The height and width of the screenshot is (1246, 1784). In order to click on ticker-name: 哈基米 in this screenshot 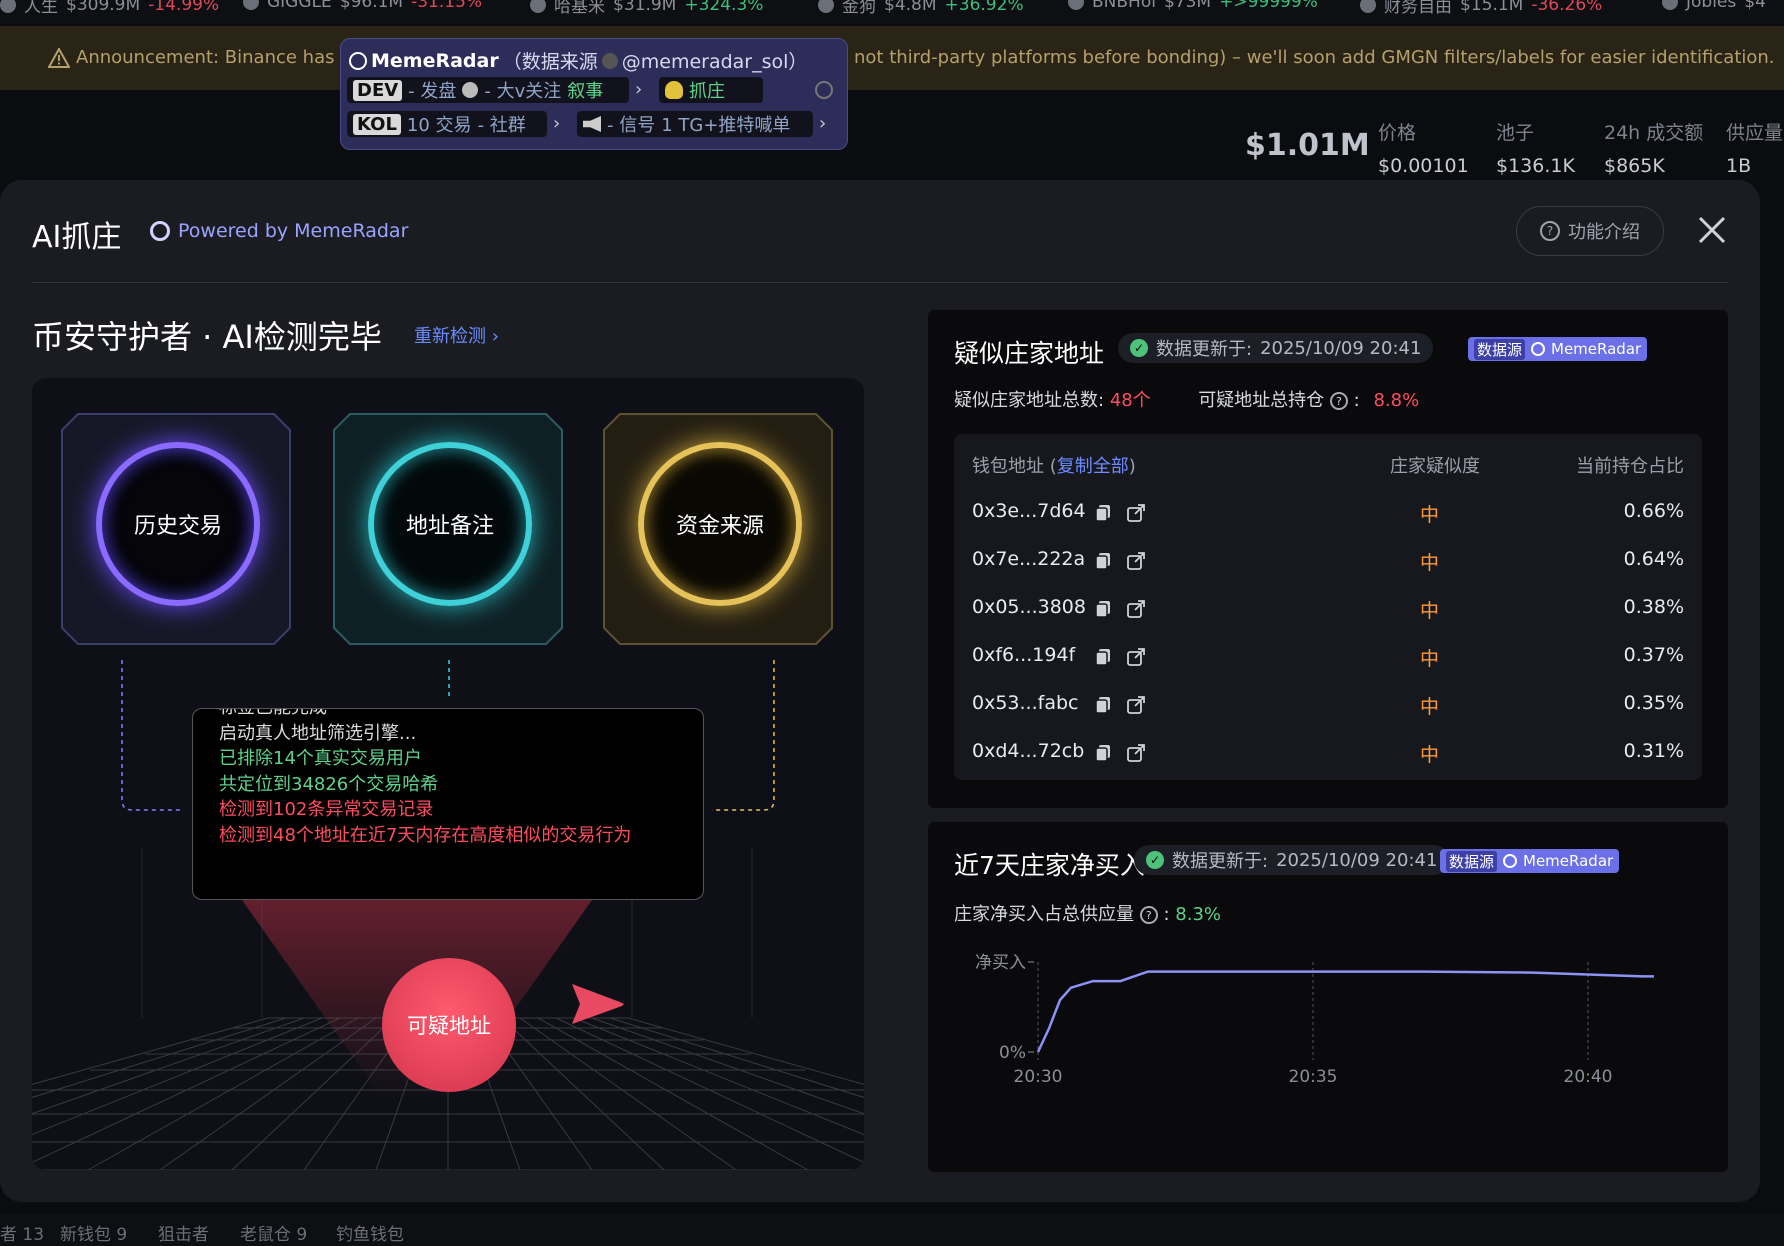, I will do `click(579, 8)`.